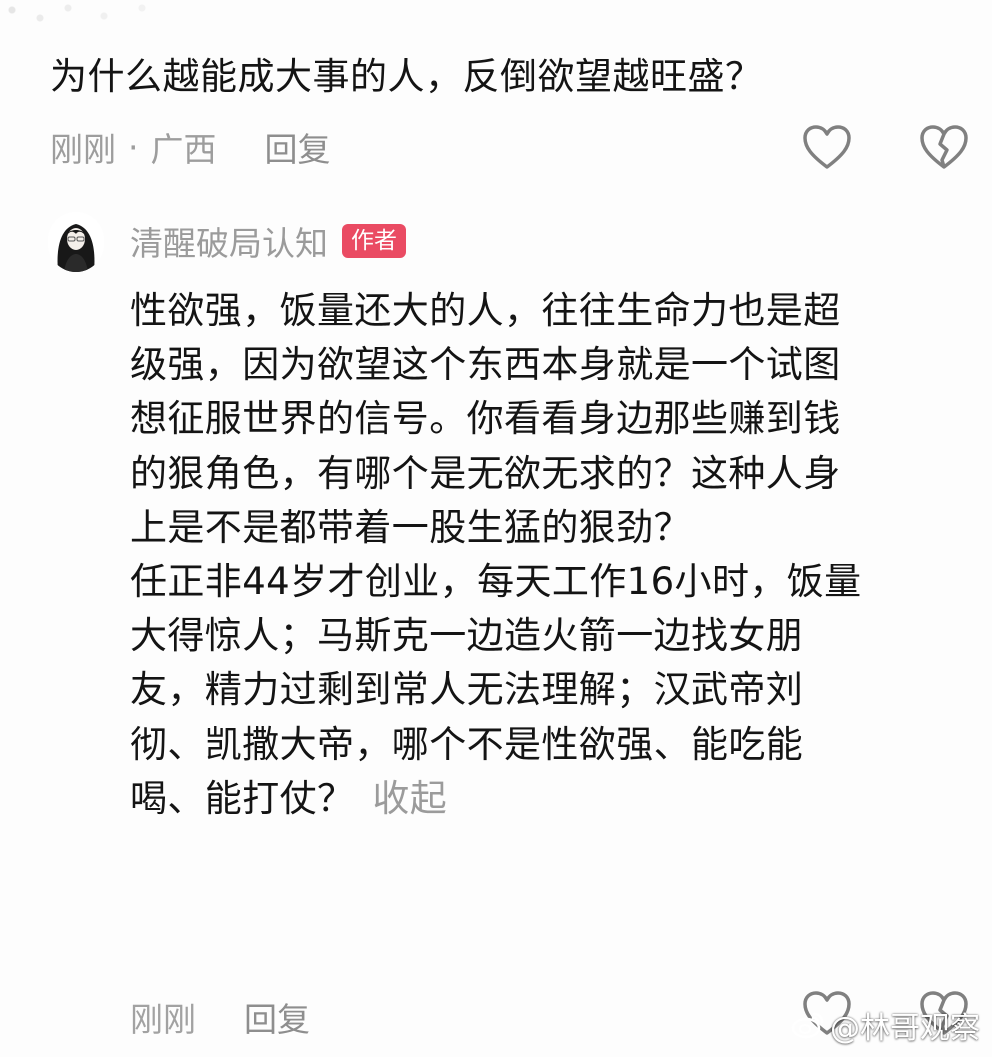  I want to click on reply-meta: 刚刚 回复, so click(220, 1017).